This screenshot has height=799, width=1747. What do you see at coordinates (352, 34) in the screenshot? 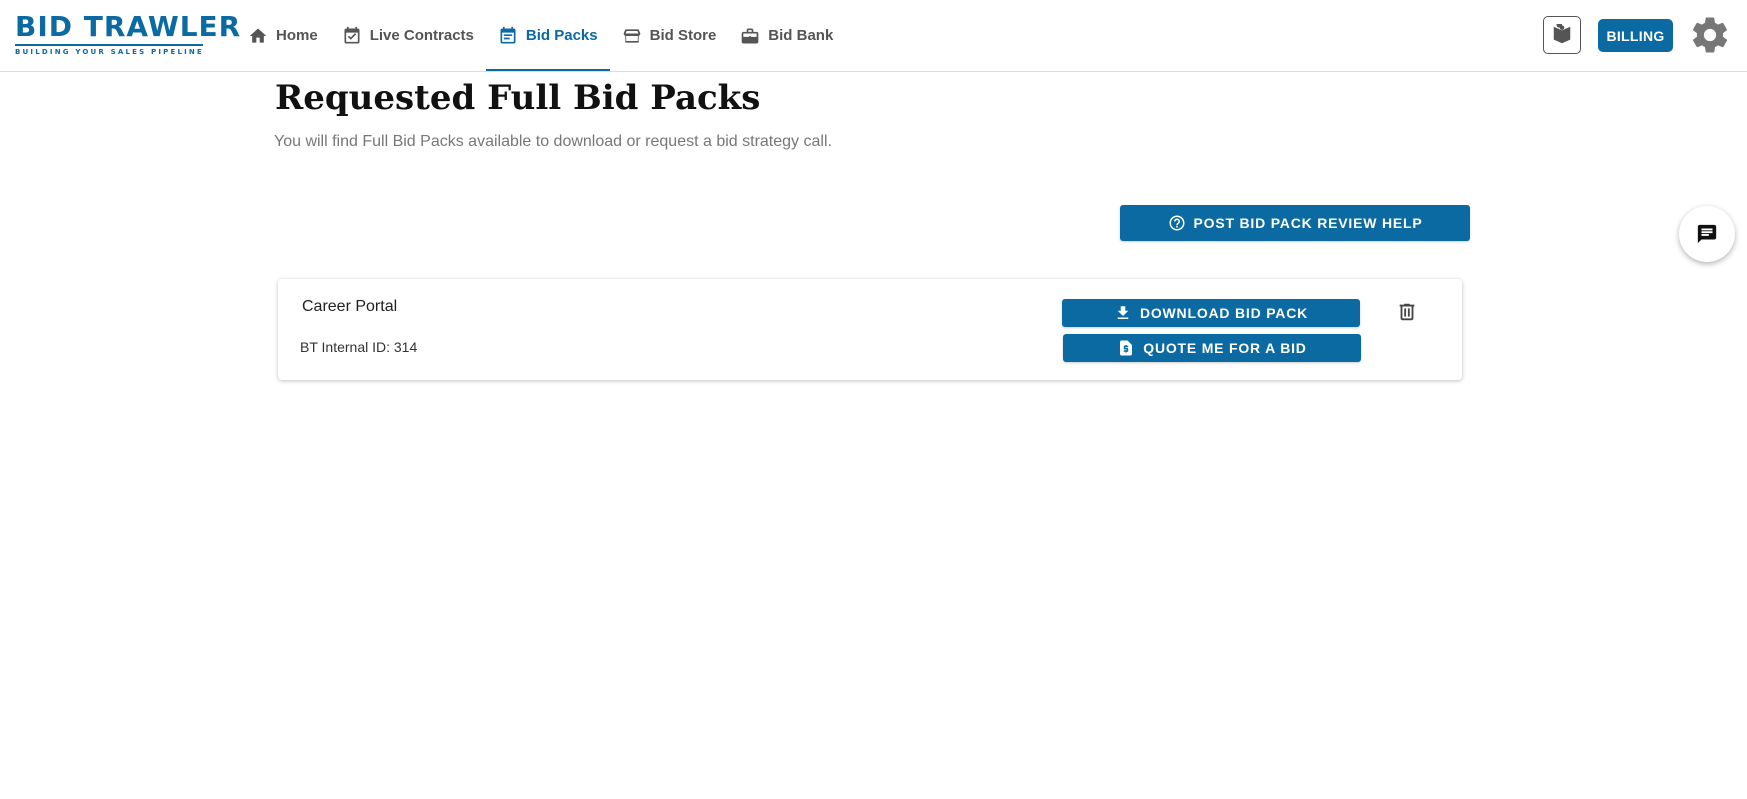
I see `calendar-check-icon` at bounding box center [352, 34].